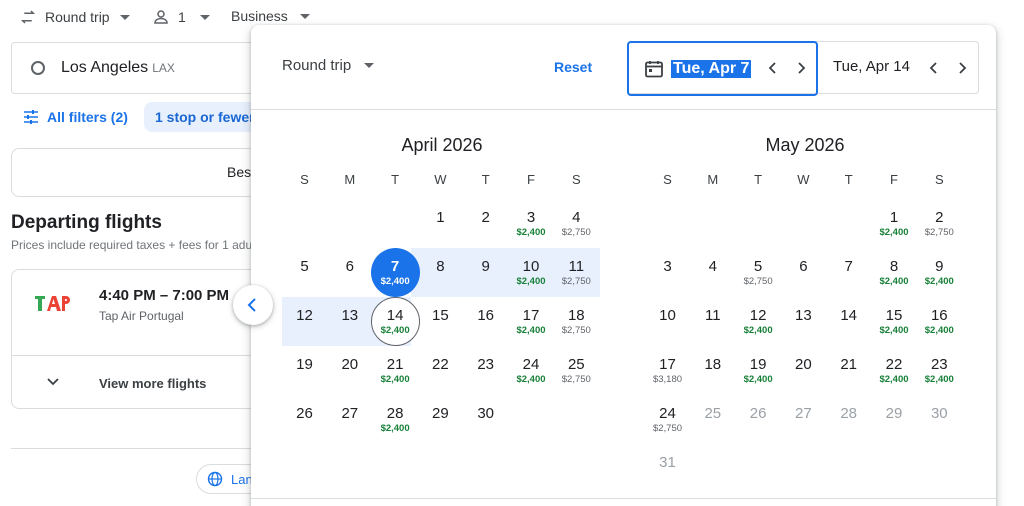  I want to click on calendar-day-may-18: 18, so click(712, 370).